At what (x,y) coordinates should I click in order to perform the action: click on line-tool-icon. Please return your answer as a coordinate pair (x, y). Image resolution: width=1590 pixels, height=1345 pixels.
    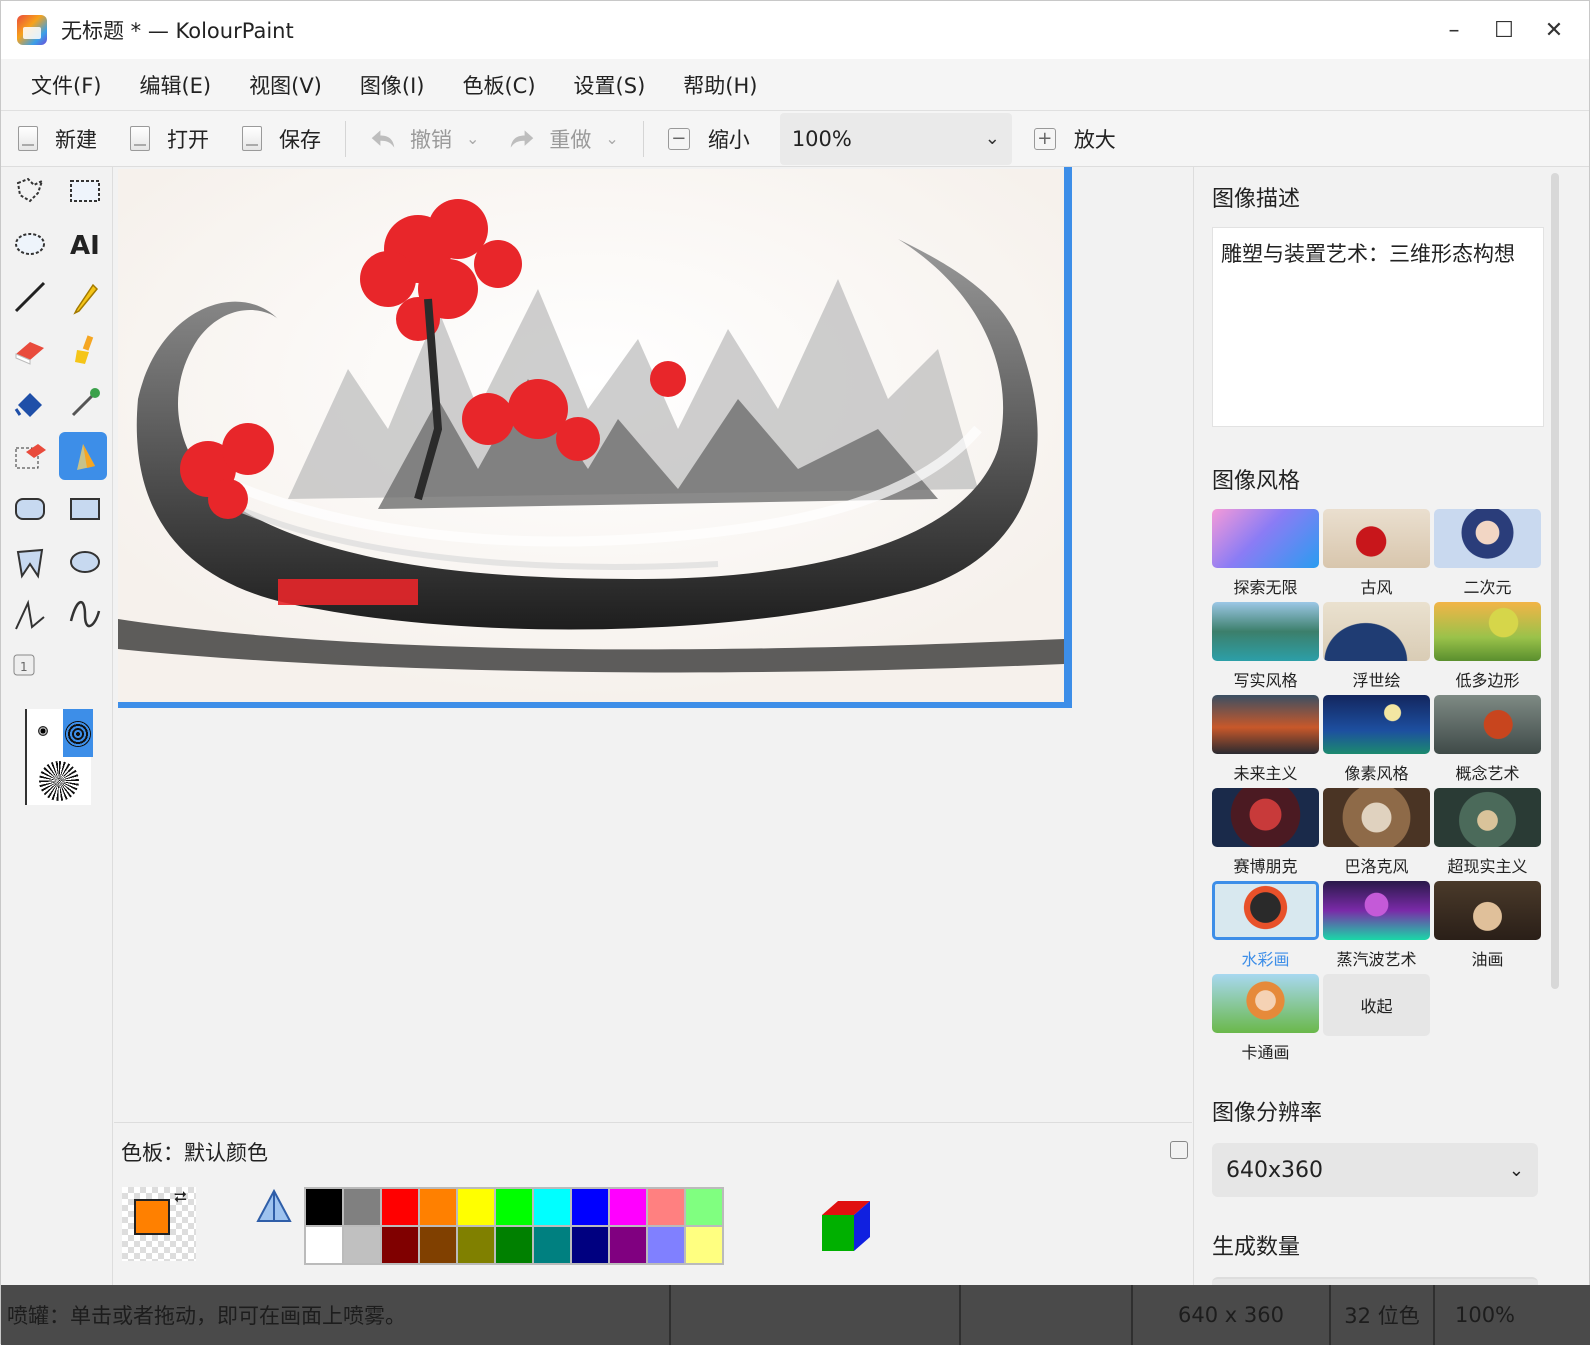
    Looking at the image, I should click on (30, 297).